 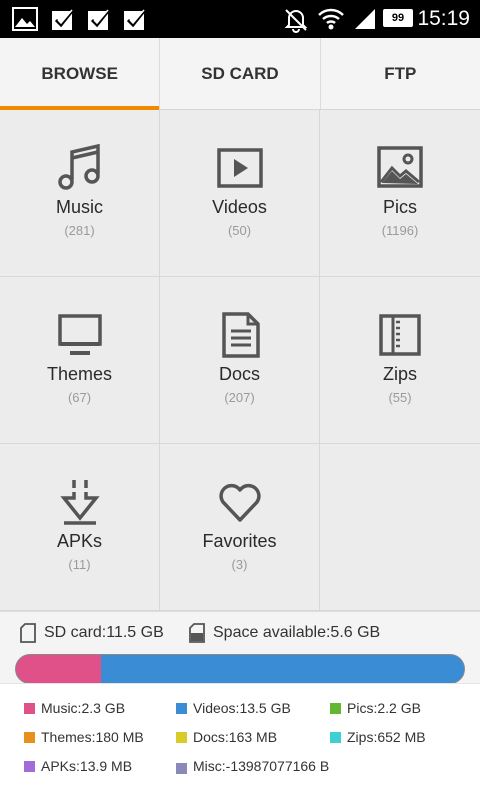 What do you see at coordinates (79, 230) in the screenshot?
I see `category-count: (281)` at bounding box center [79, 230].